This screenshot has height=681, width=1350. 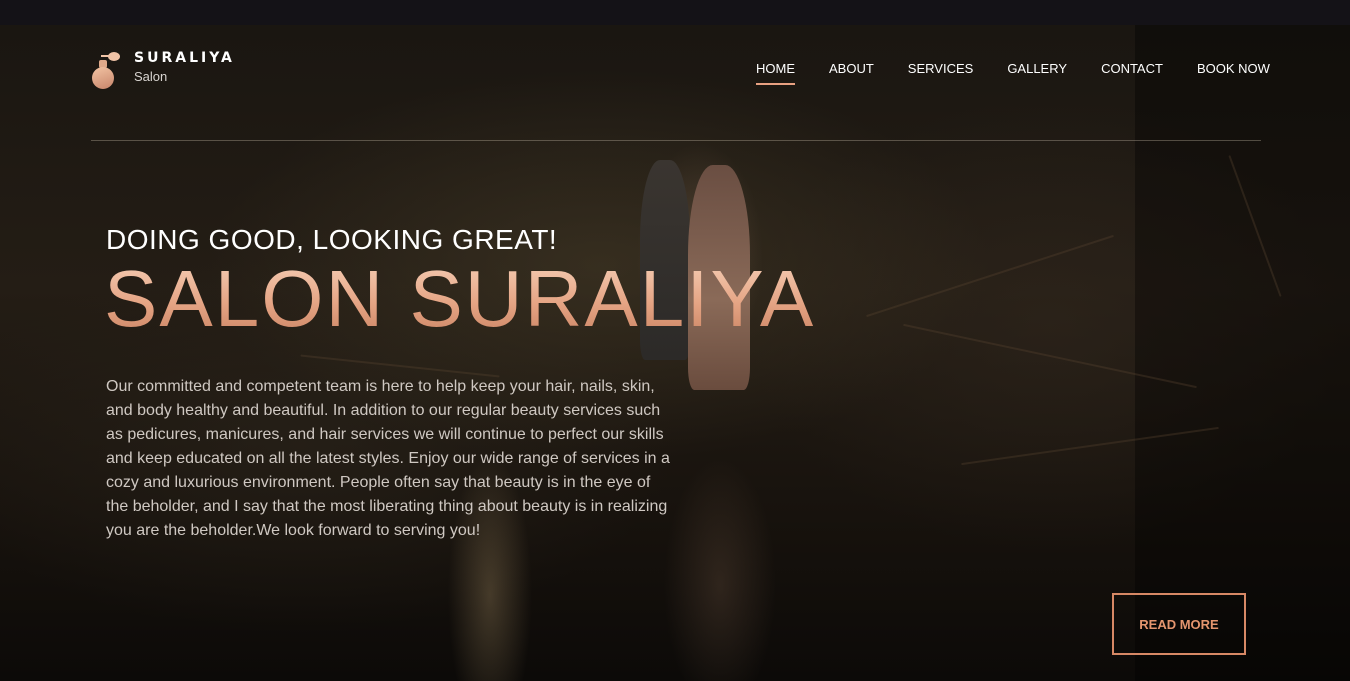 What do you see at coordinates (1233, 73) in the screenshot?
I see `nav-book-now: BOOK NOW` at bounding box center [1233, 73].